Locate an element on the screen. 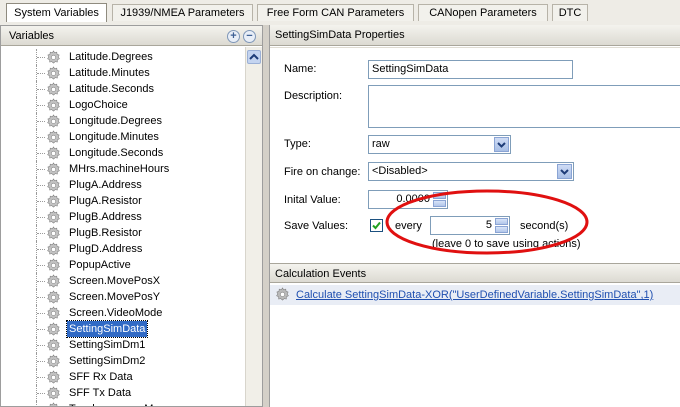 The image size is (680, 407). tree-item: Screen.VideoMode is located at coordinates (123, 313).